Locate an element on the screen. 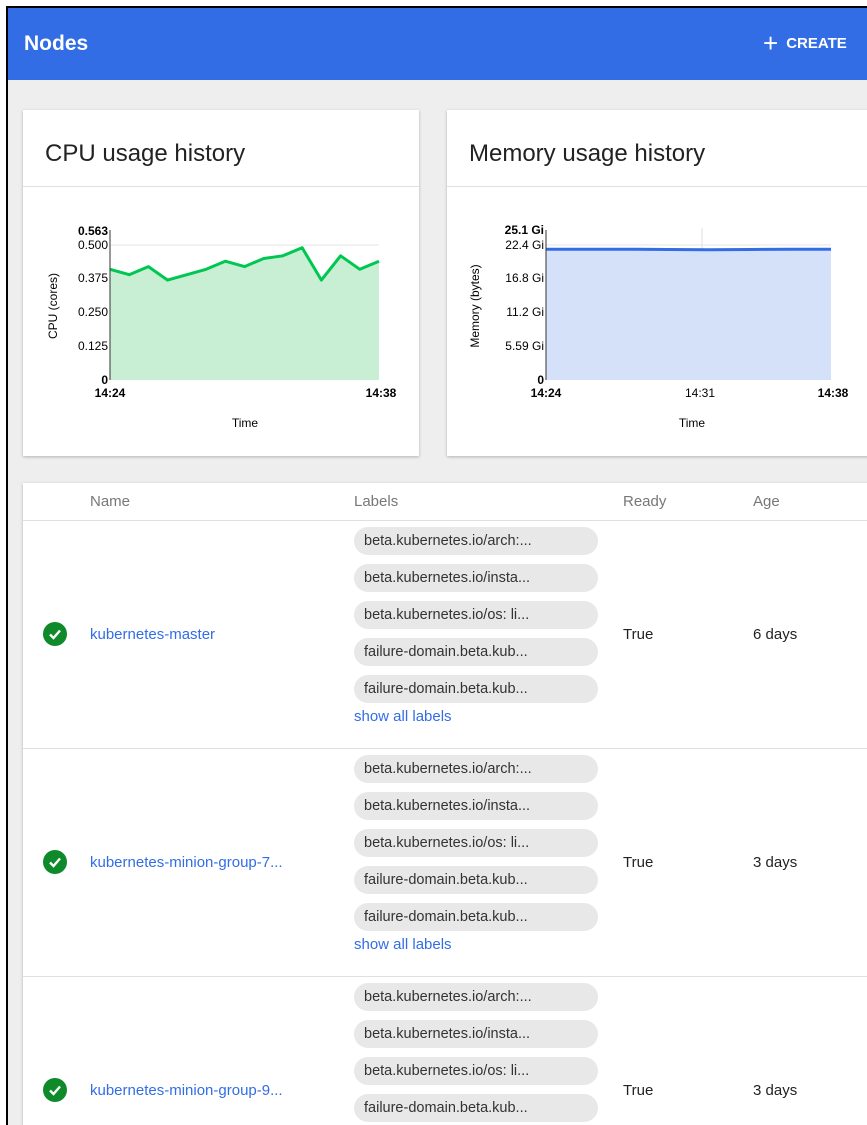 The image size is (867, 1125). y-tick-label: 0.563 is located at coordinates (93, 231).